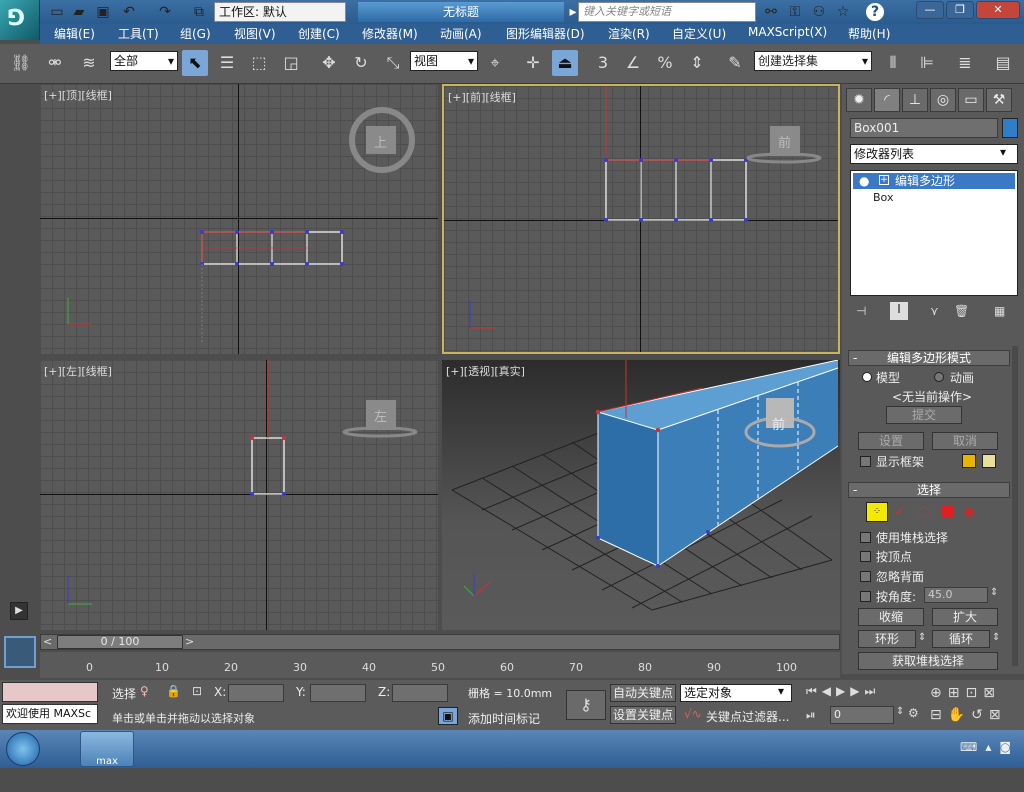 The width and height of the screenshot is (1024, 792). Describe the element at coordinates (861, 311) in the screenshot. I see `pin-stack-icon: ⊣` at that location.